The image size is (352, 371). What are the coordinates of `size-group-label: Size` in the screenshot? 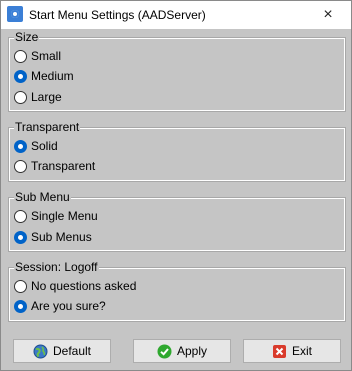 It's located at (27, 37).